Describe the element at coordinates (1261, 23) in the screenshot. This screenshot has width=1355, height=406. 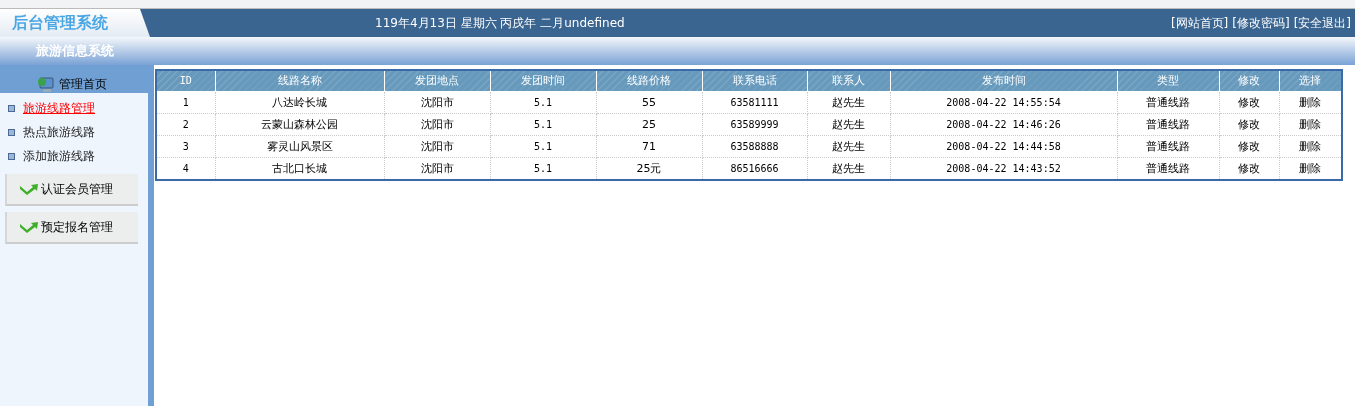
I see `header-link: [修改密码]` at that location.